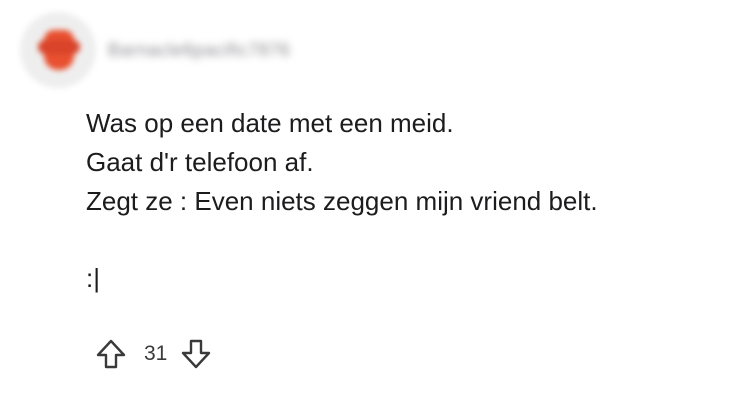  Describe the element at coordinates (59, 47) in the screenshot. I see `avatar-figure-band` at that location.